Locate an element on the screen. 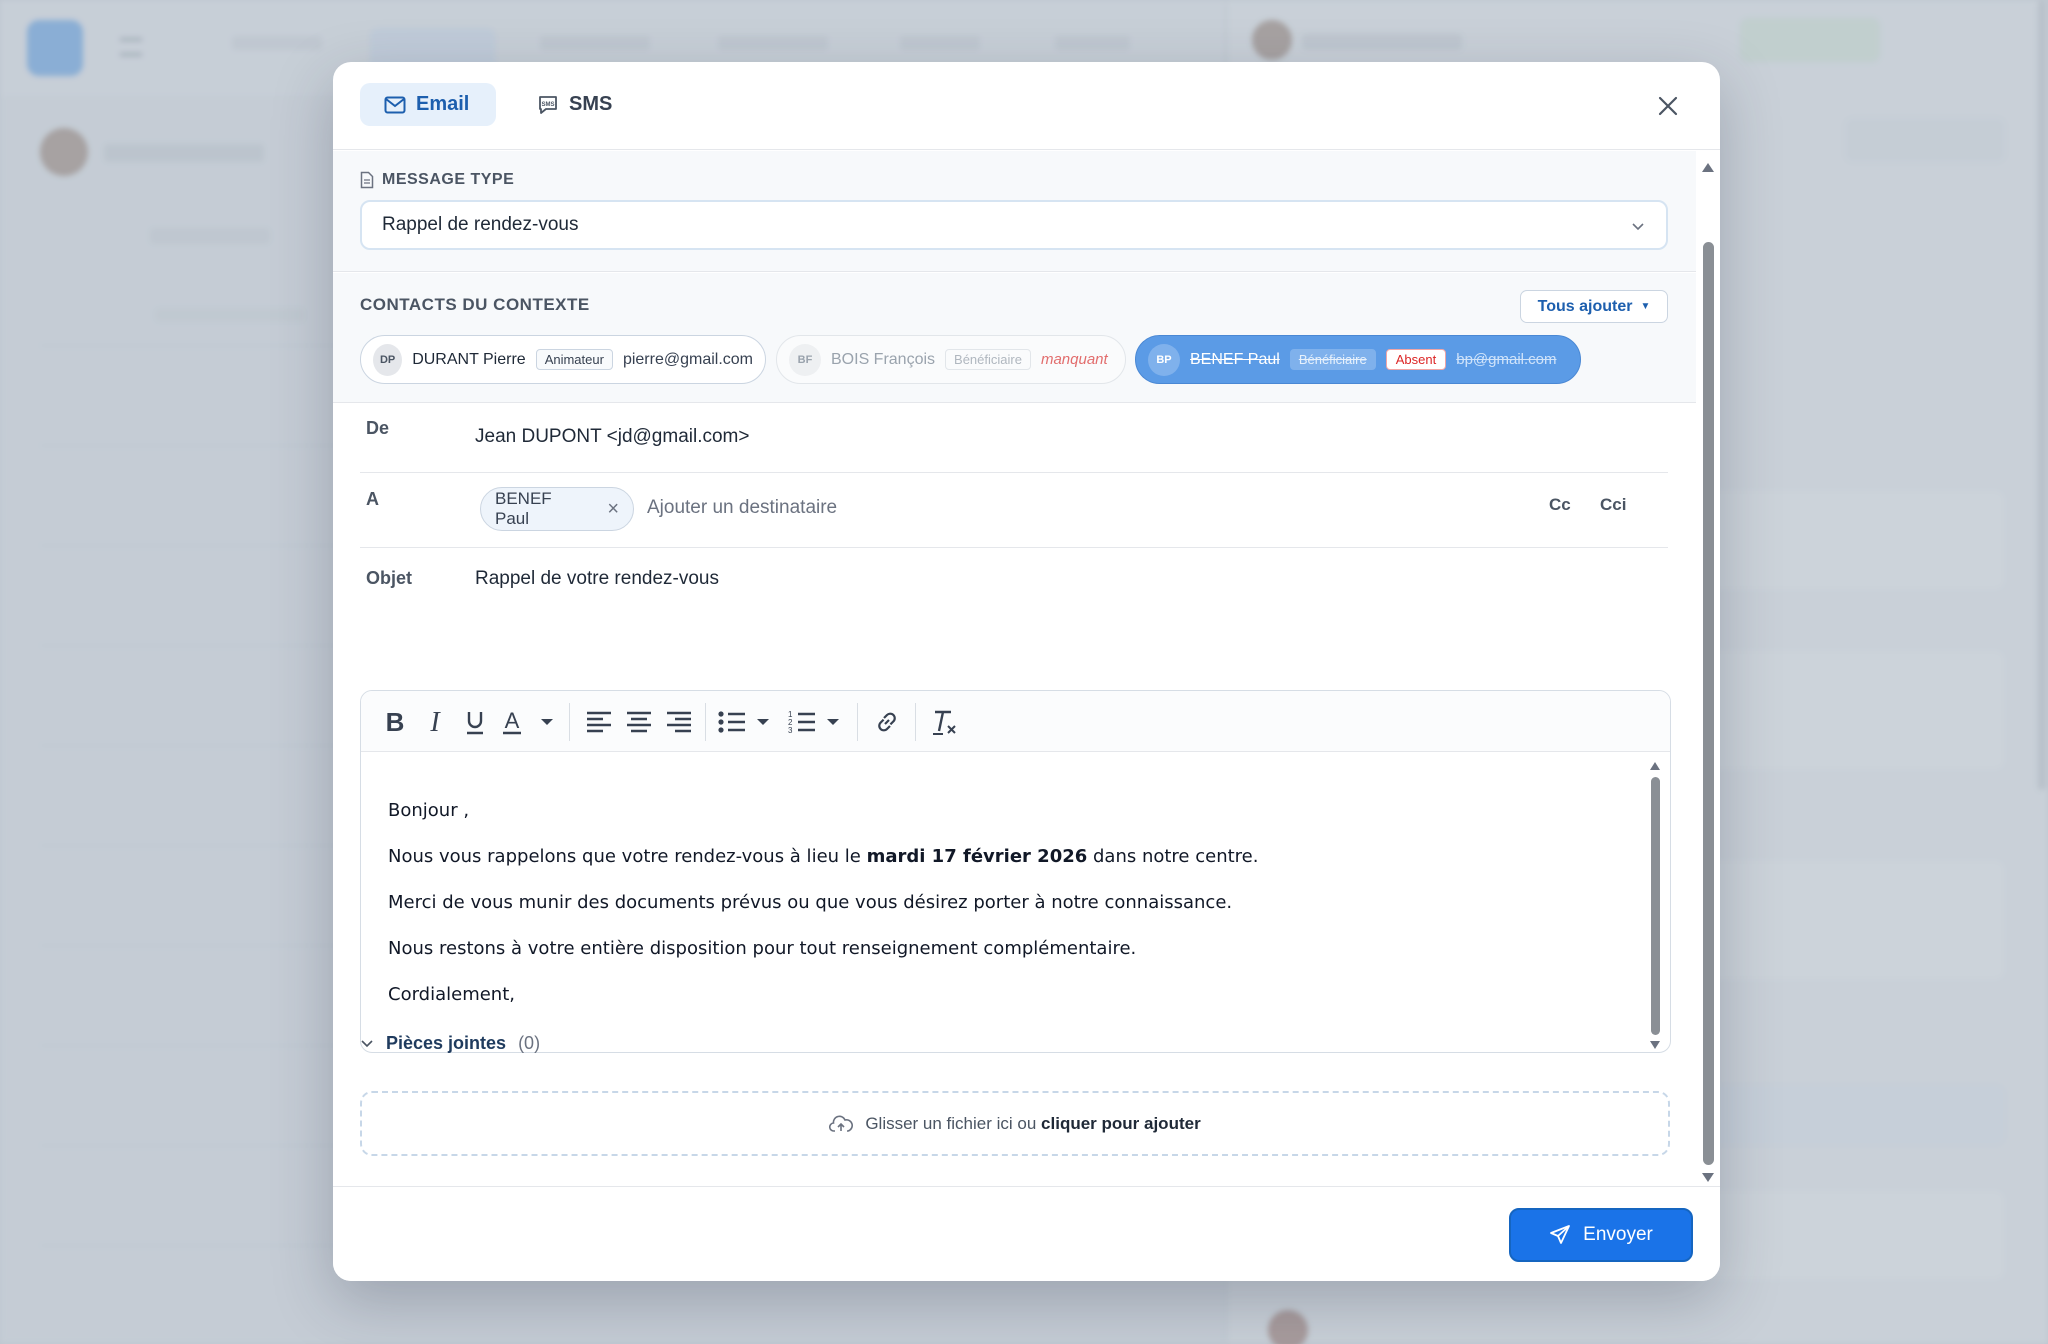 Image resolution: width=2048 pixels, height=1344 pixels. underline-icon is located at coordinates (475, 723).